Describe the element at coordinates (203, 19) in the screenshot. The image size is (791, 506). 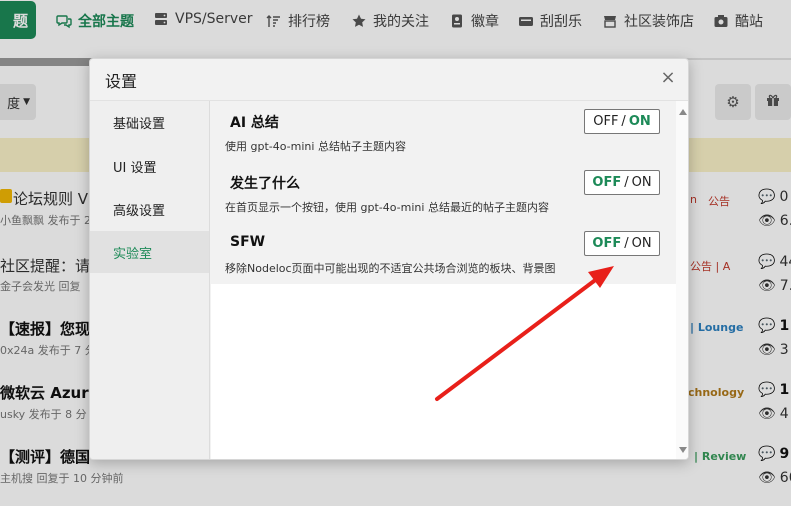
I see `nav-vps-server: VPS/Server` at that location.